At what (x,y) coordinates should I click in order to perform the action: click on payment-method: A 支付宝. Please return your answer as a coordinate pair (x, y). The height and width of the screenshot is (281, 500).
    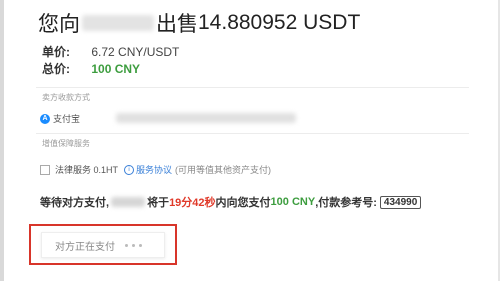
    Looking at the image, I should click on (60, 118).